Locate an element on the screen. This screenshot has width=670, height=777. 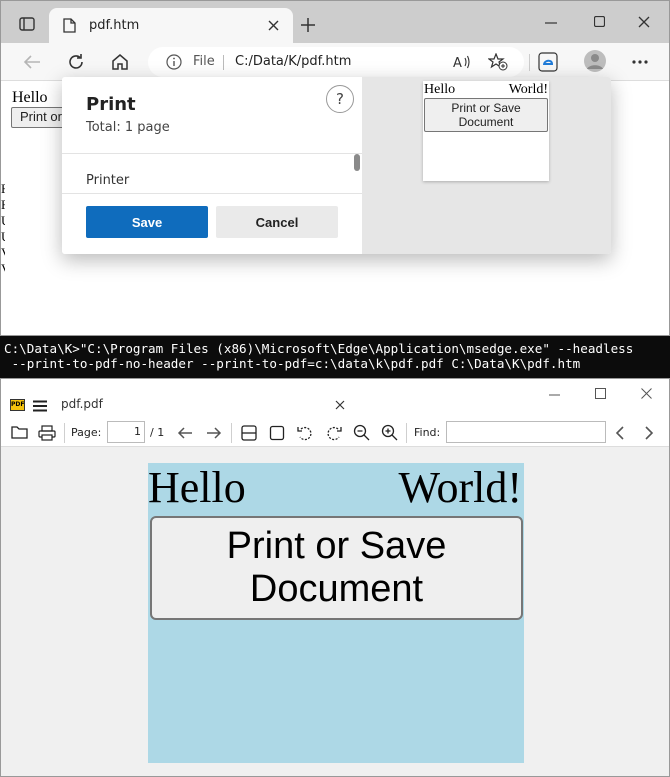
page-left-edge-text: F F U U V V is located at coordinates (3, 229).